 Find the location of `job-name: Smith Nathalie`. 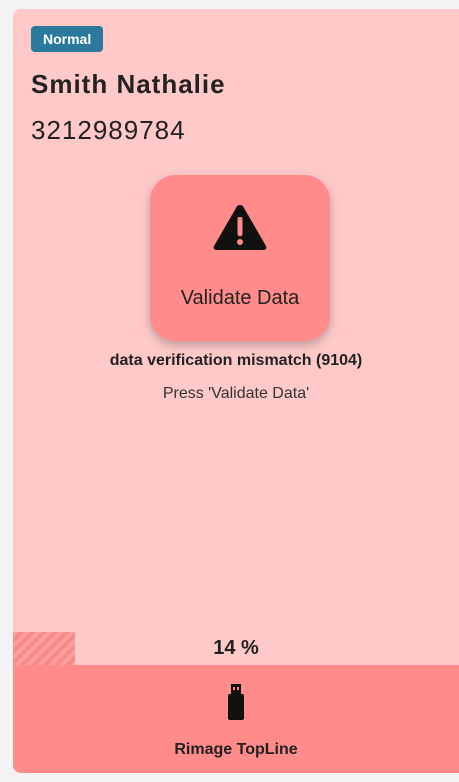

job-name: Smith Nathalie is located at coordinates (128, 84).